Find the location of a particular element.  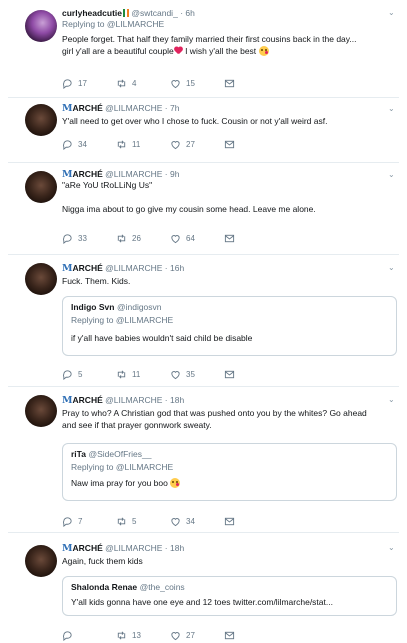

tweet-header: MARCHÉ @LILMARCHE · 16h is located at coordinates (229, 268).